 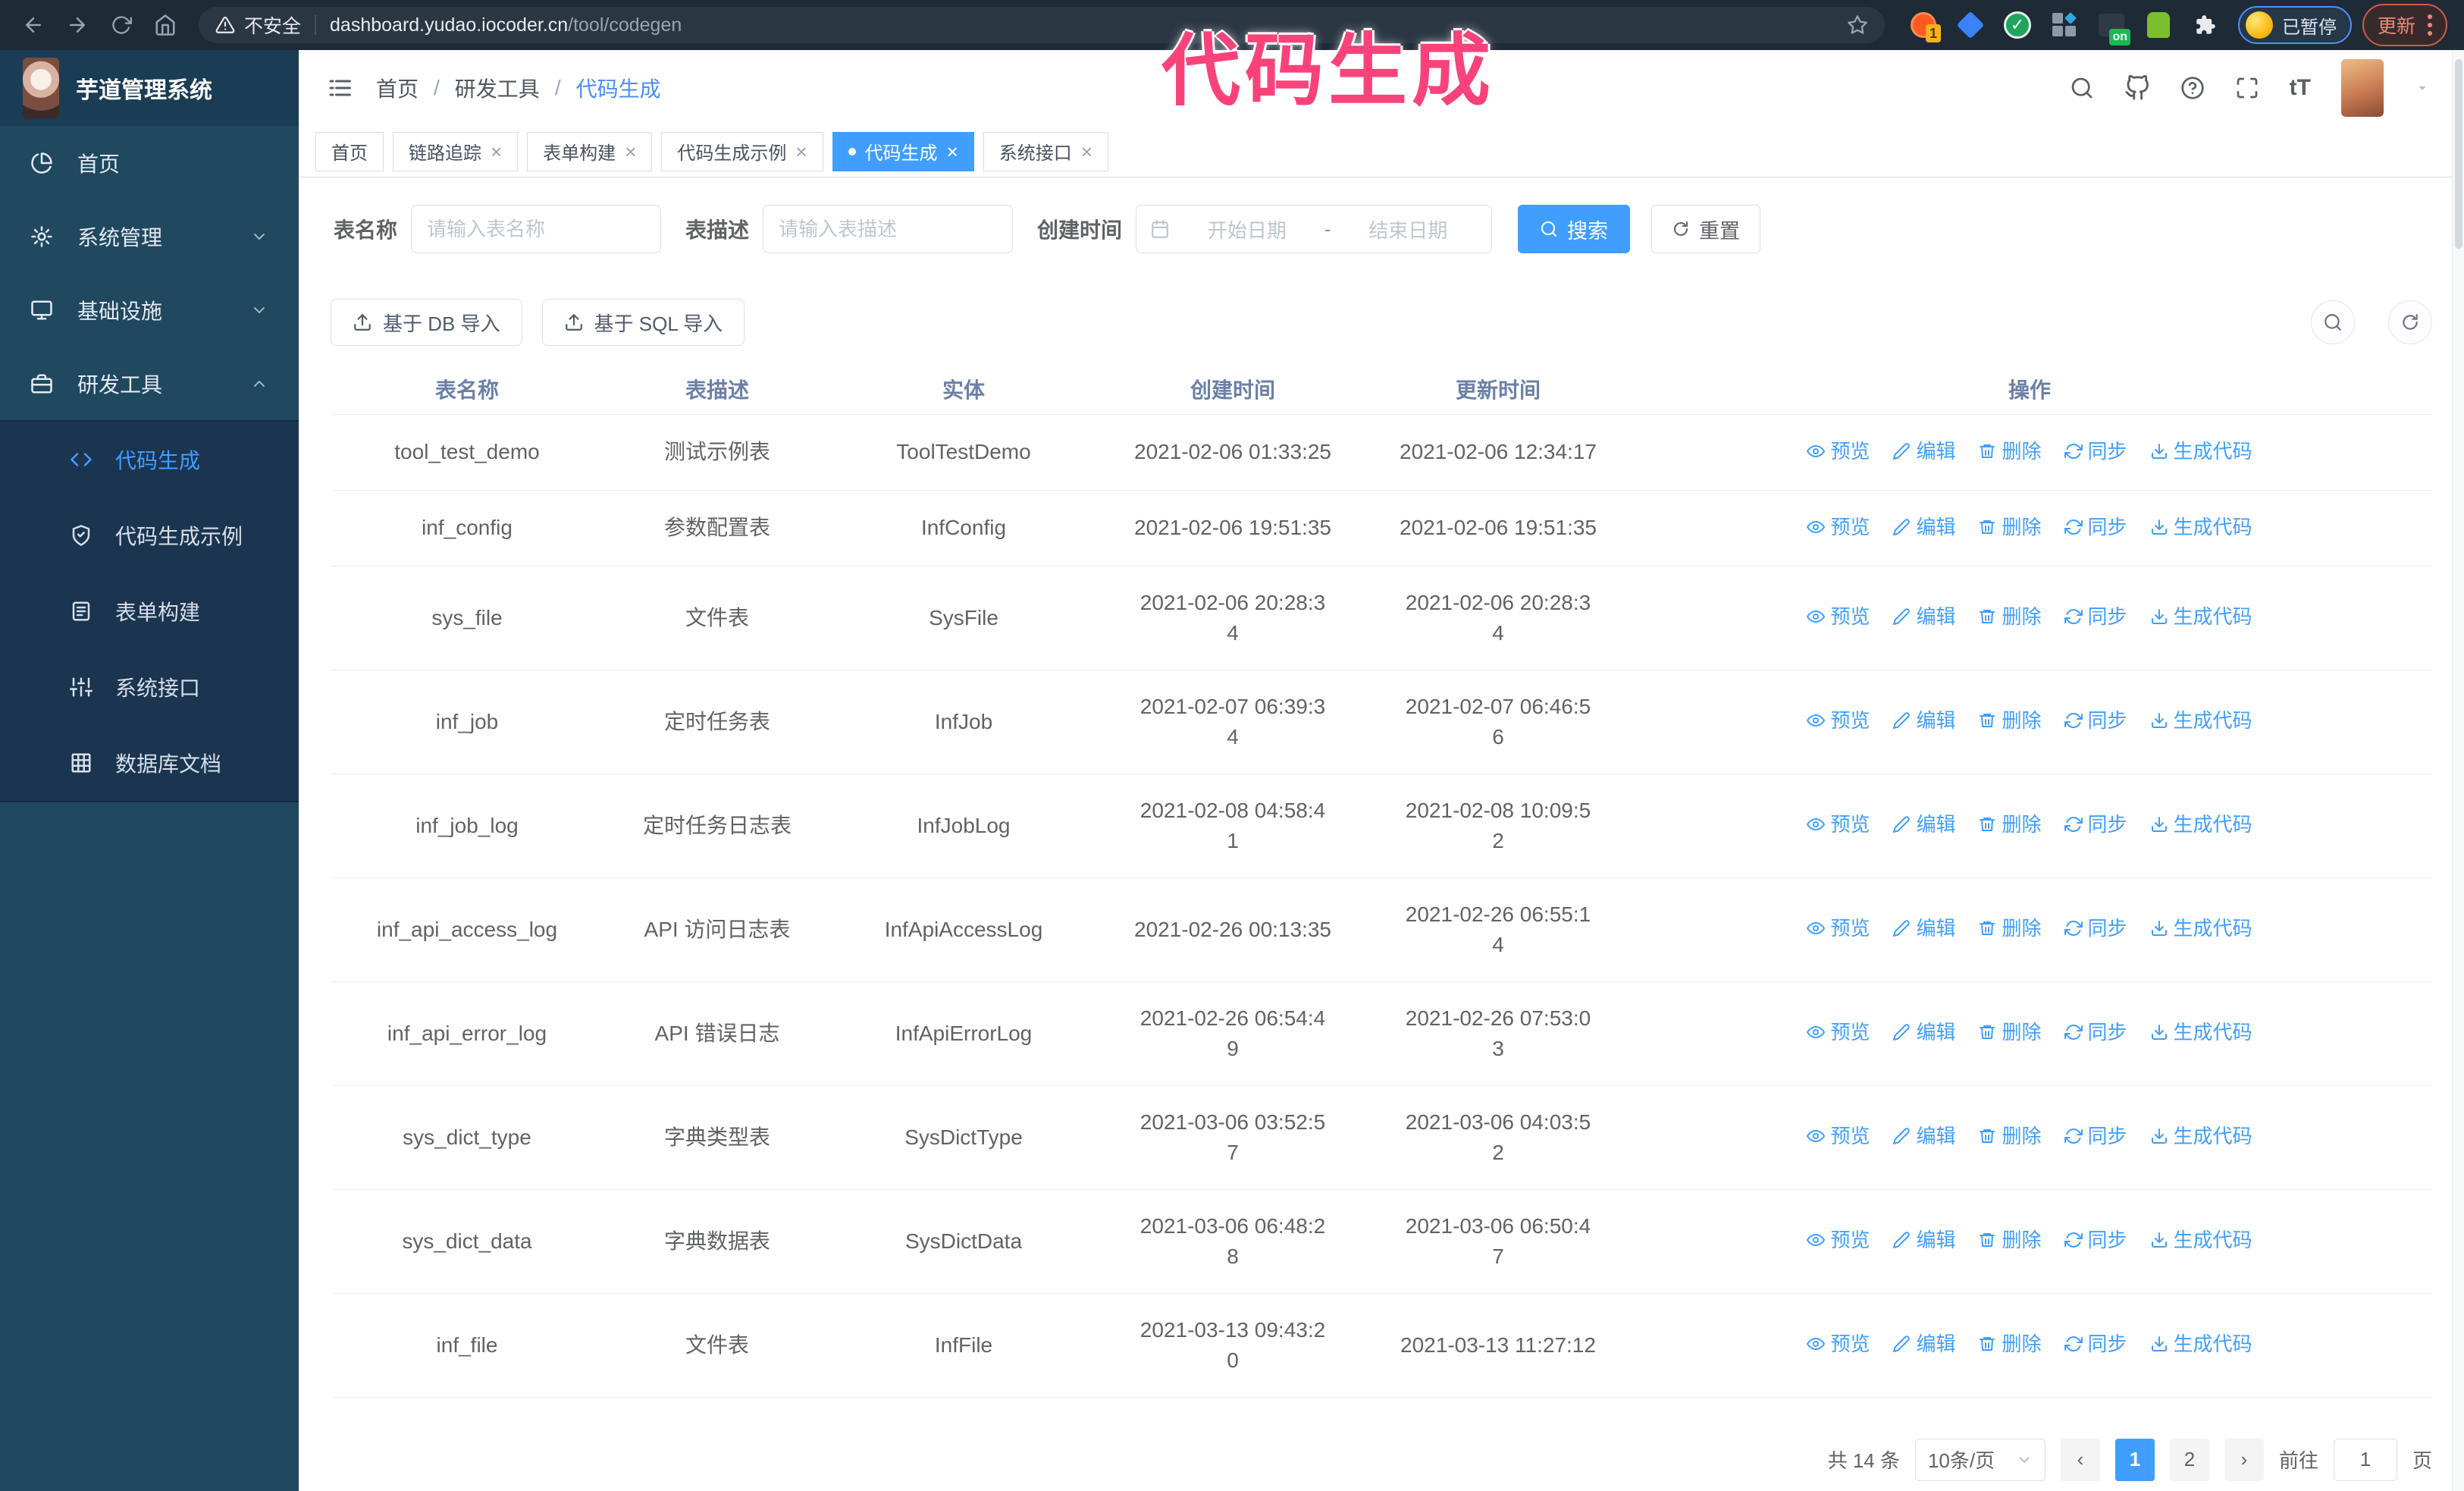 What do you see at coordinates (2365, 1459) in the screenshot?
I see `goto-page-input` at bounding box center [2365, 1459].